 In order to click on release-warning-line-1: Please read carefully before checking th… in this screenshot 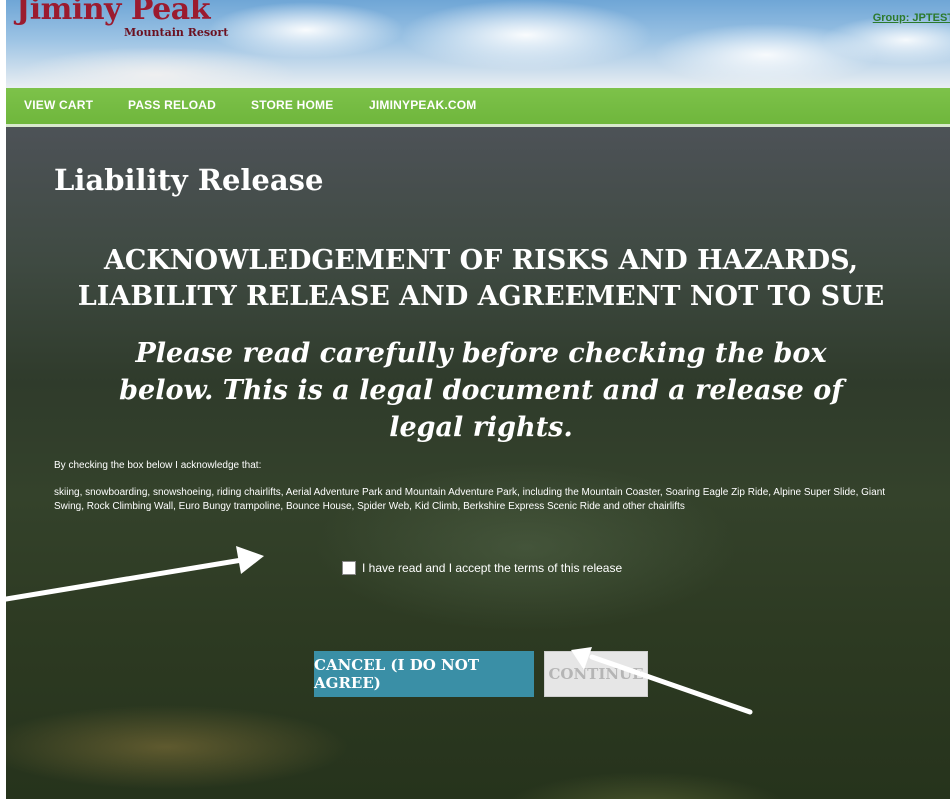, I will do `click(481, 353)`.